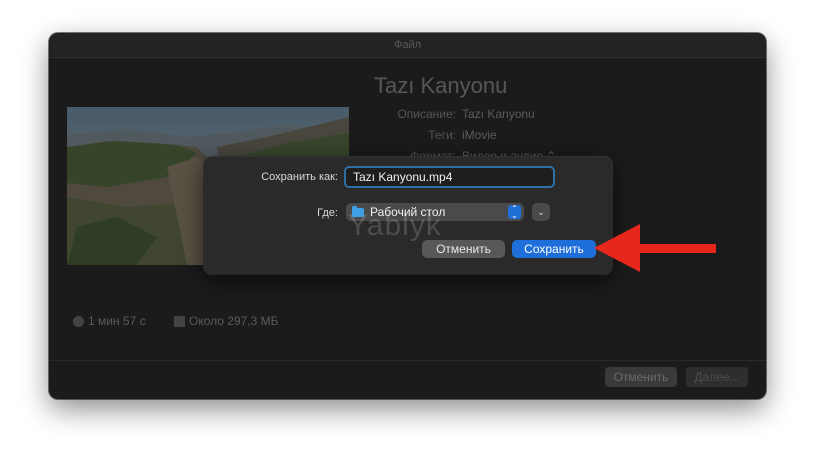  Describe the element at coordinates (655, 248) in the screenshot. I see `red-arrow-icon` at that location.